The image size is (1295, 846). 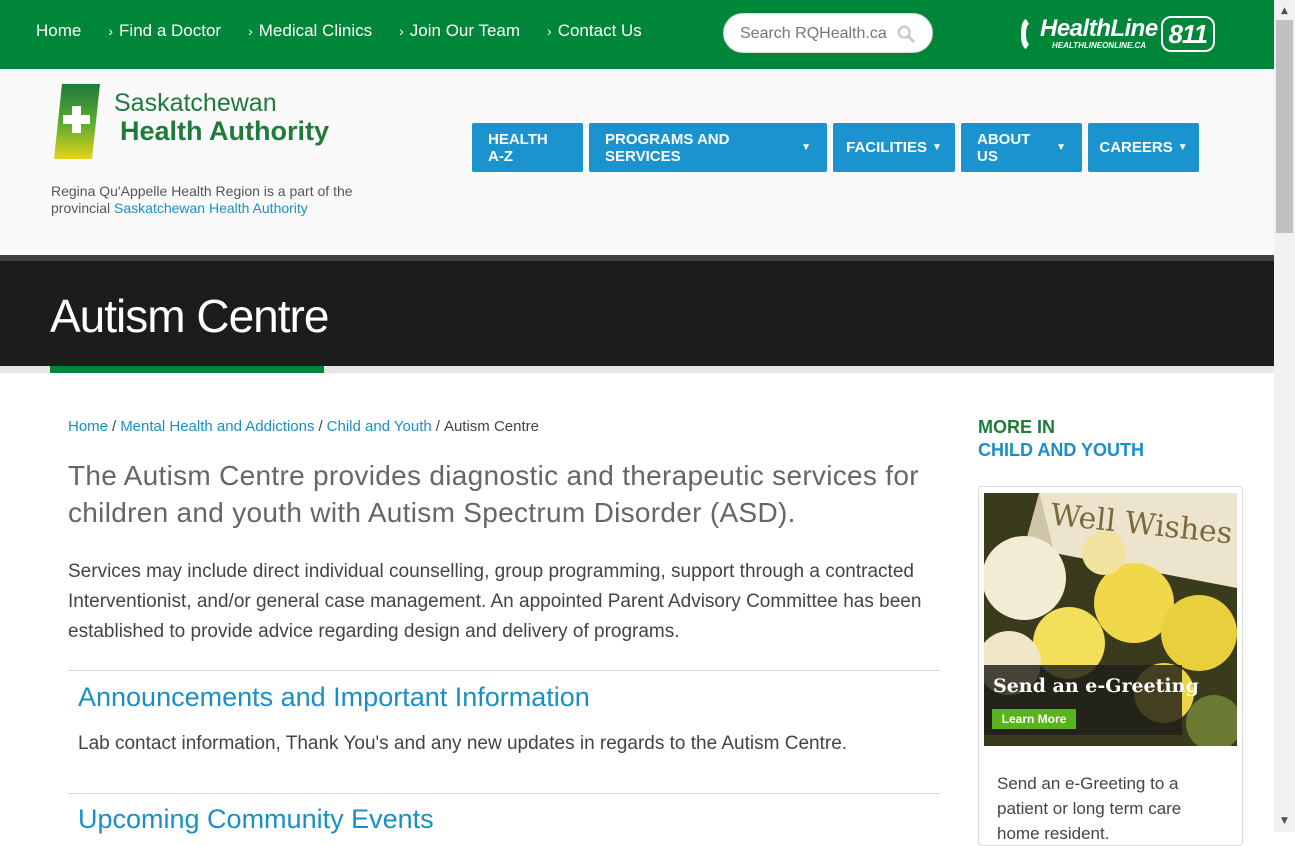 I want to click on utility-nav-home: Home, so click(x=58, y=31).